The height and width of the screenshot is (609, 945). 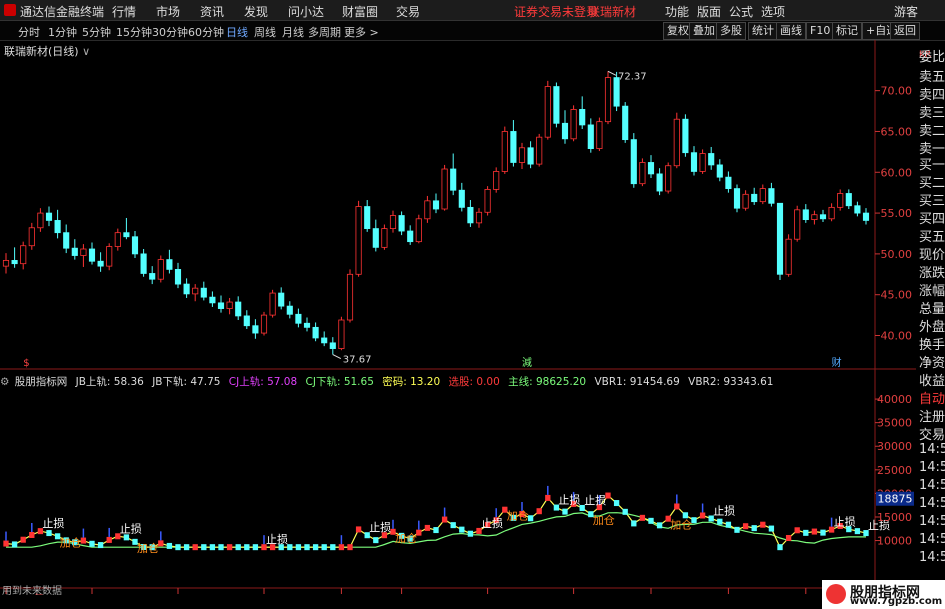 What do you see at coordinates (932, 273) in the screenshot?
I see `panel-item-change: 涨跌` at bounding box center [932, 273].